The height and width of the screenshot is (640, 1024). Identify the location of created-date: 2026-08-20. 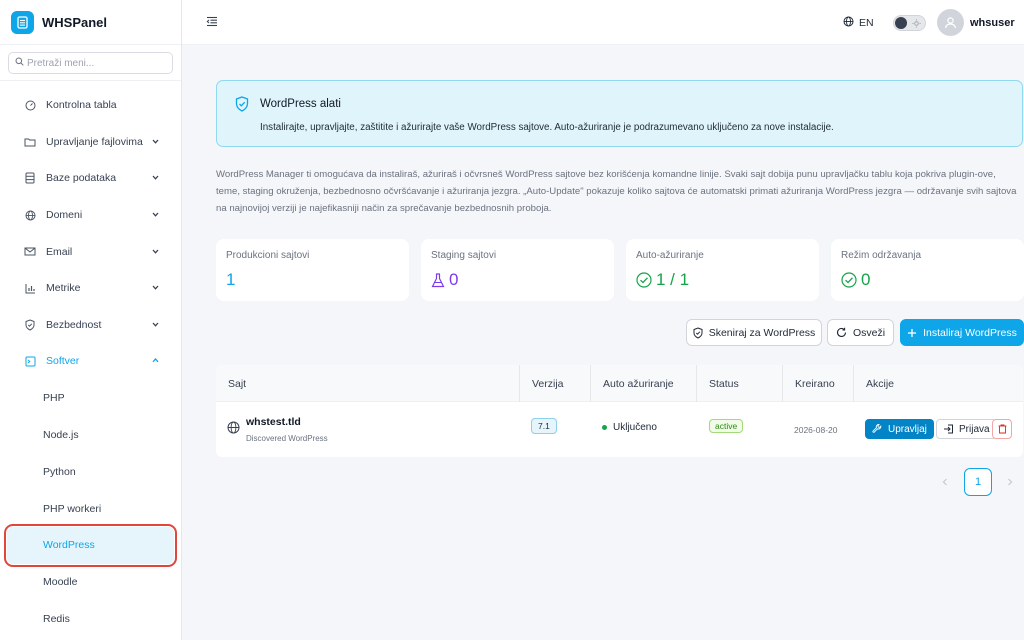
(816, 430).